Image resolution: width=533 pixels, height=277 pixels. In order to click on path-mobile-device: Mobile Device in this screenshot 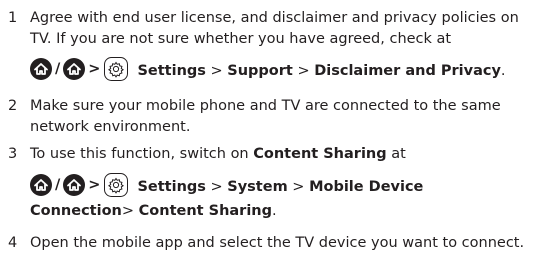, I will do `click(366, 187)`.